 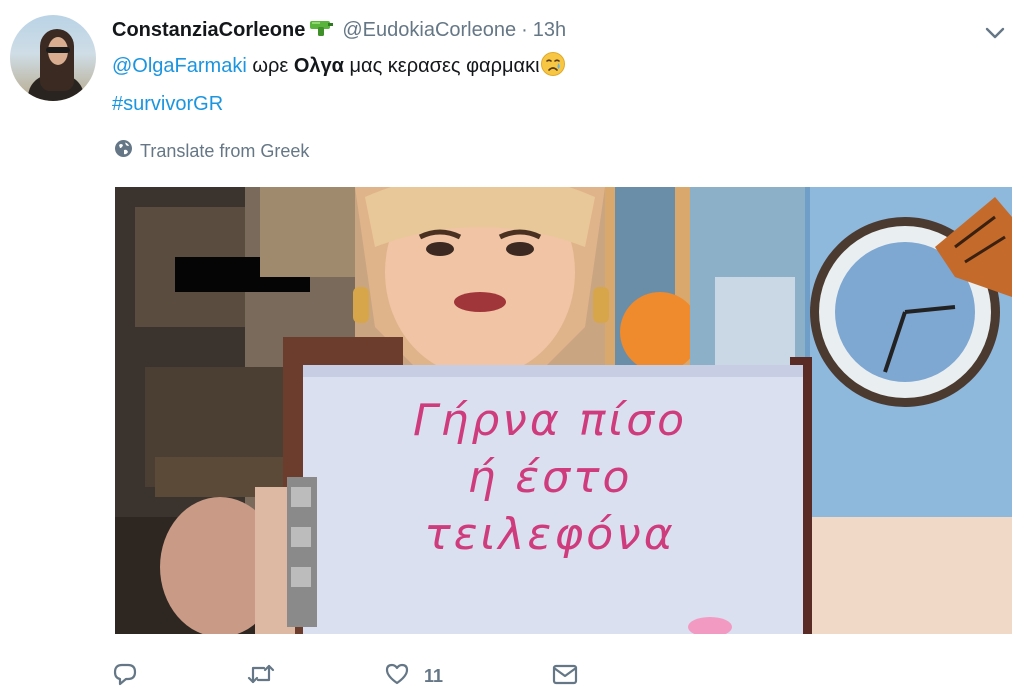 I want to click on like-count: 11, so click(x=434, y=675).